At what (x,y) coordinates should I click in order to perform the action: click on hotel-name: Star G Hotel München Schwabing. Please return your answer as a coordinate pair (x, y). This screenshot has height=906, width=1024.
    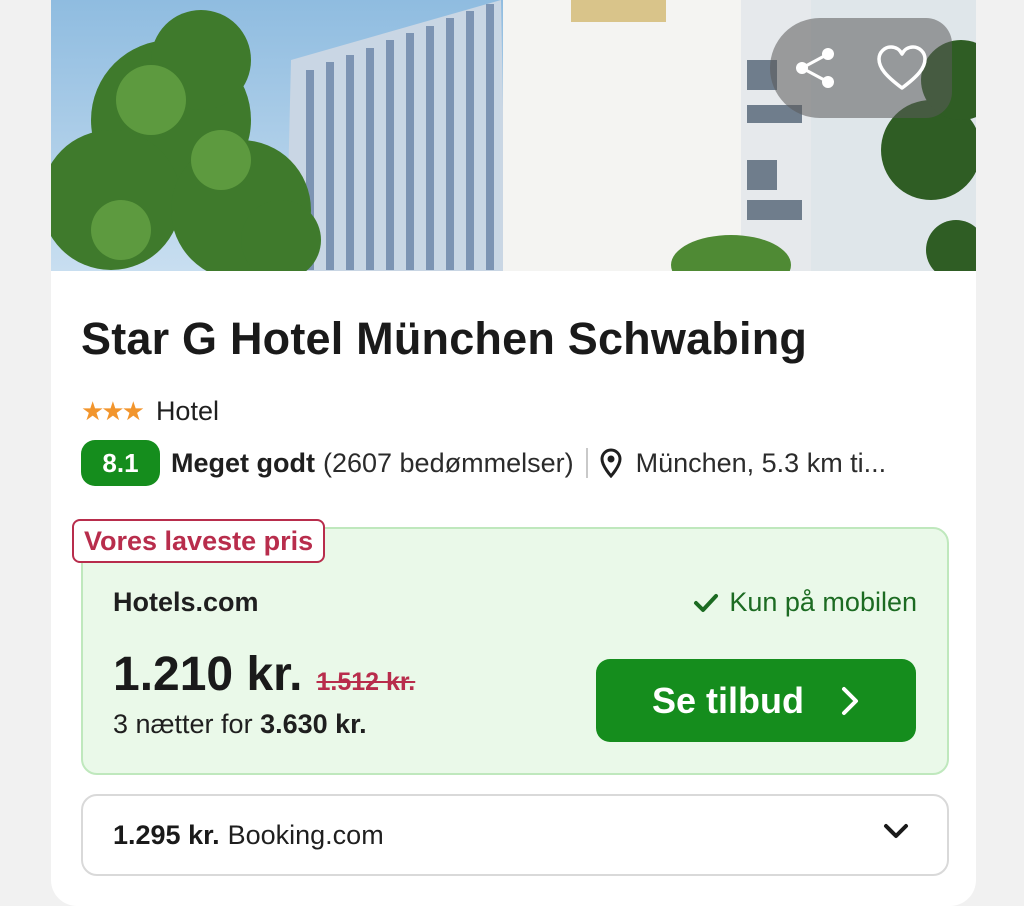
    Looking at the image, I should click on (444, 339).